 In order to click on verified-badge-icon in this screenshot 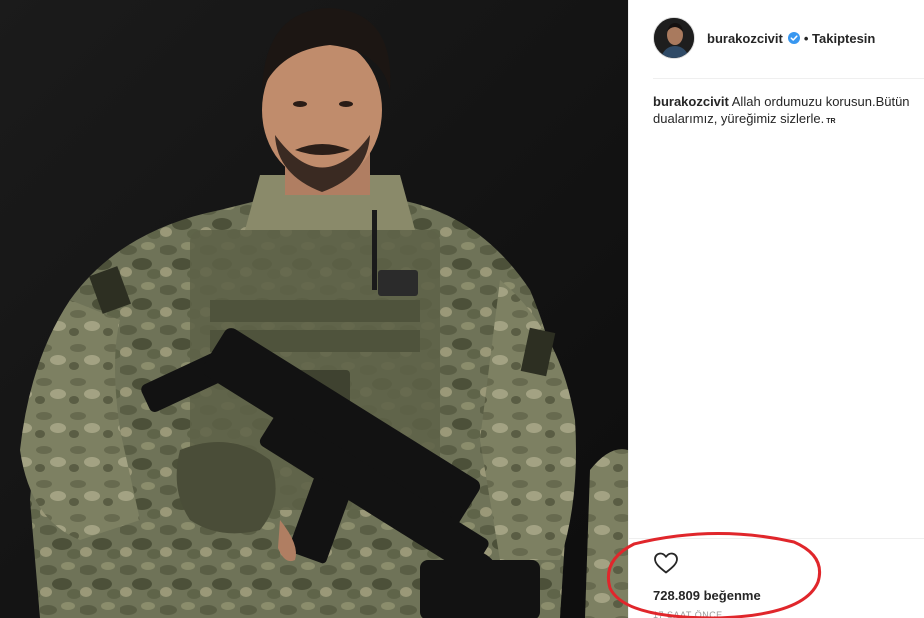, I will do `click(793, 38)`.